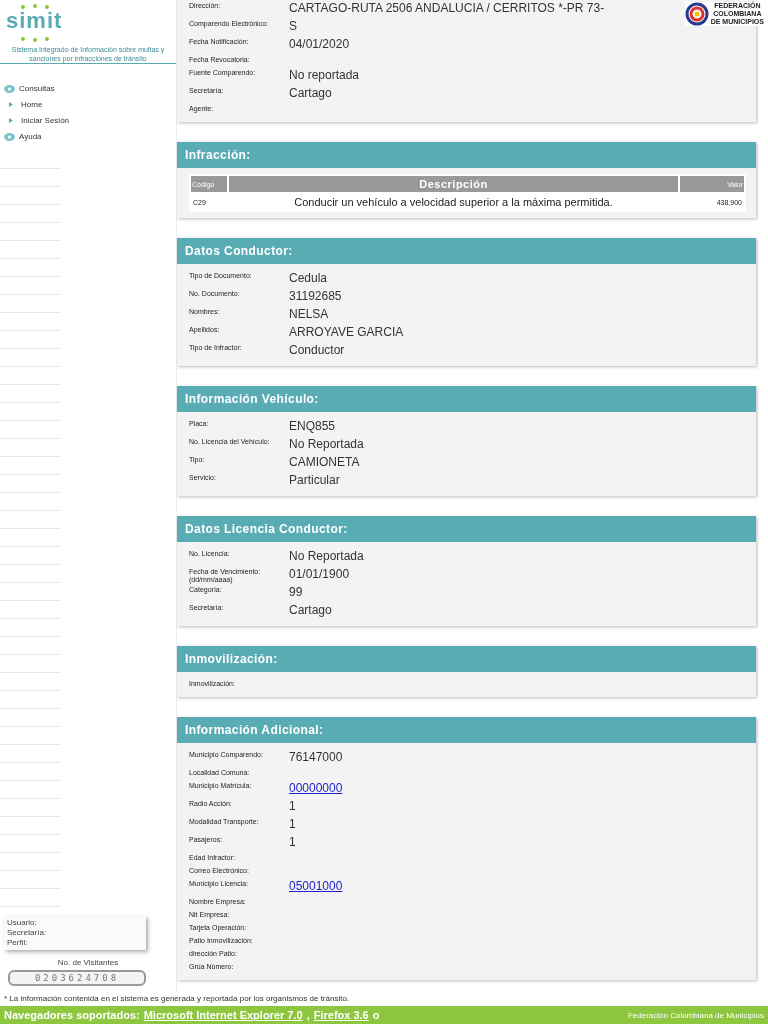 The image size is (768, 1024). I want to click on menu-link: Consultas, so click(29, 88).